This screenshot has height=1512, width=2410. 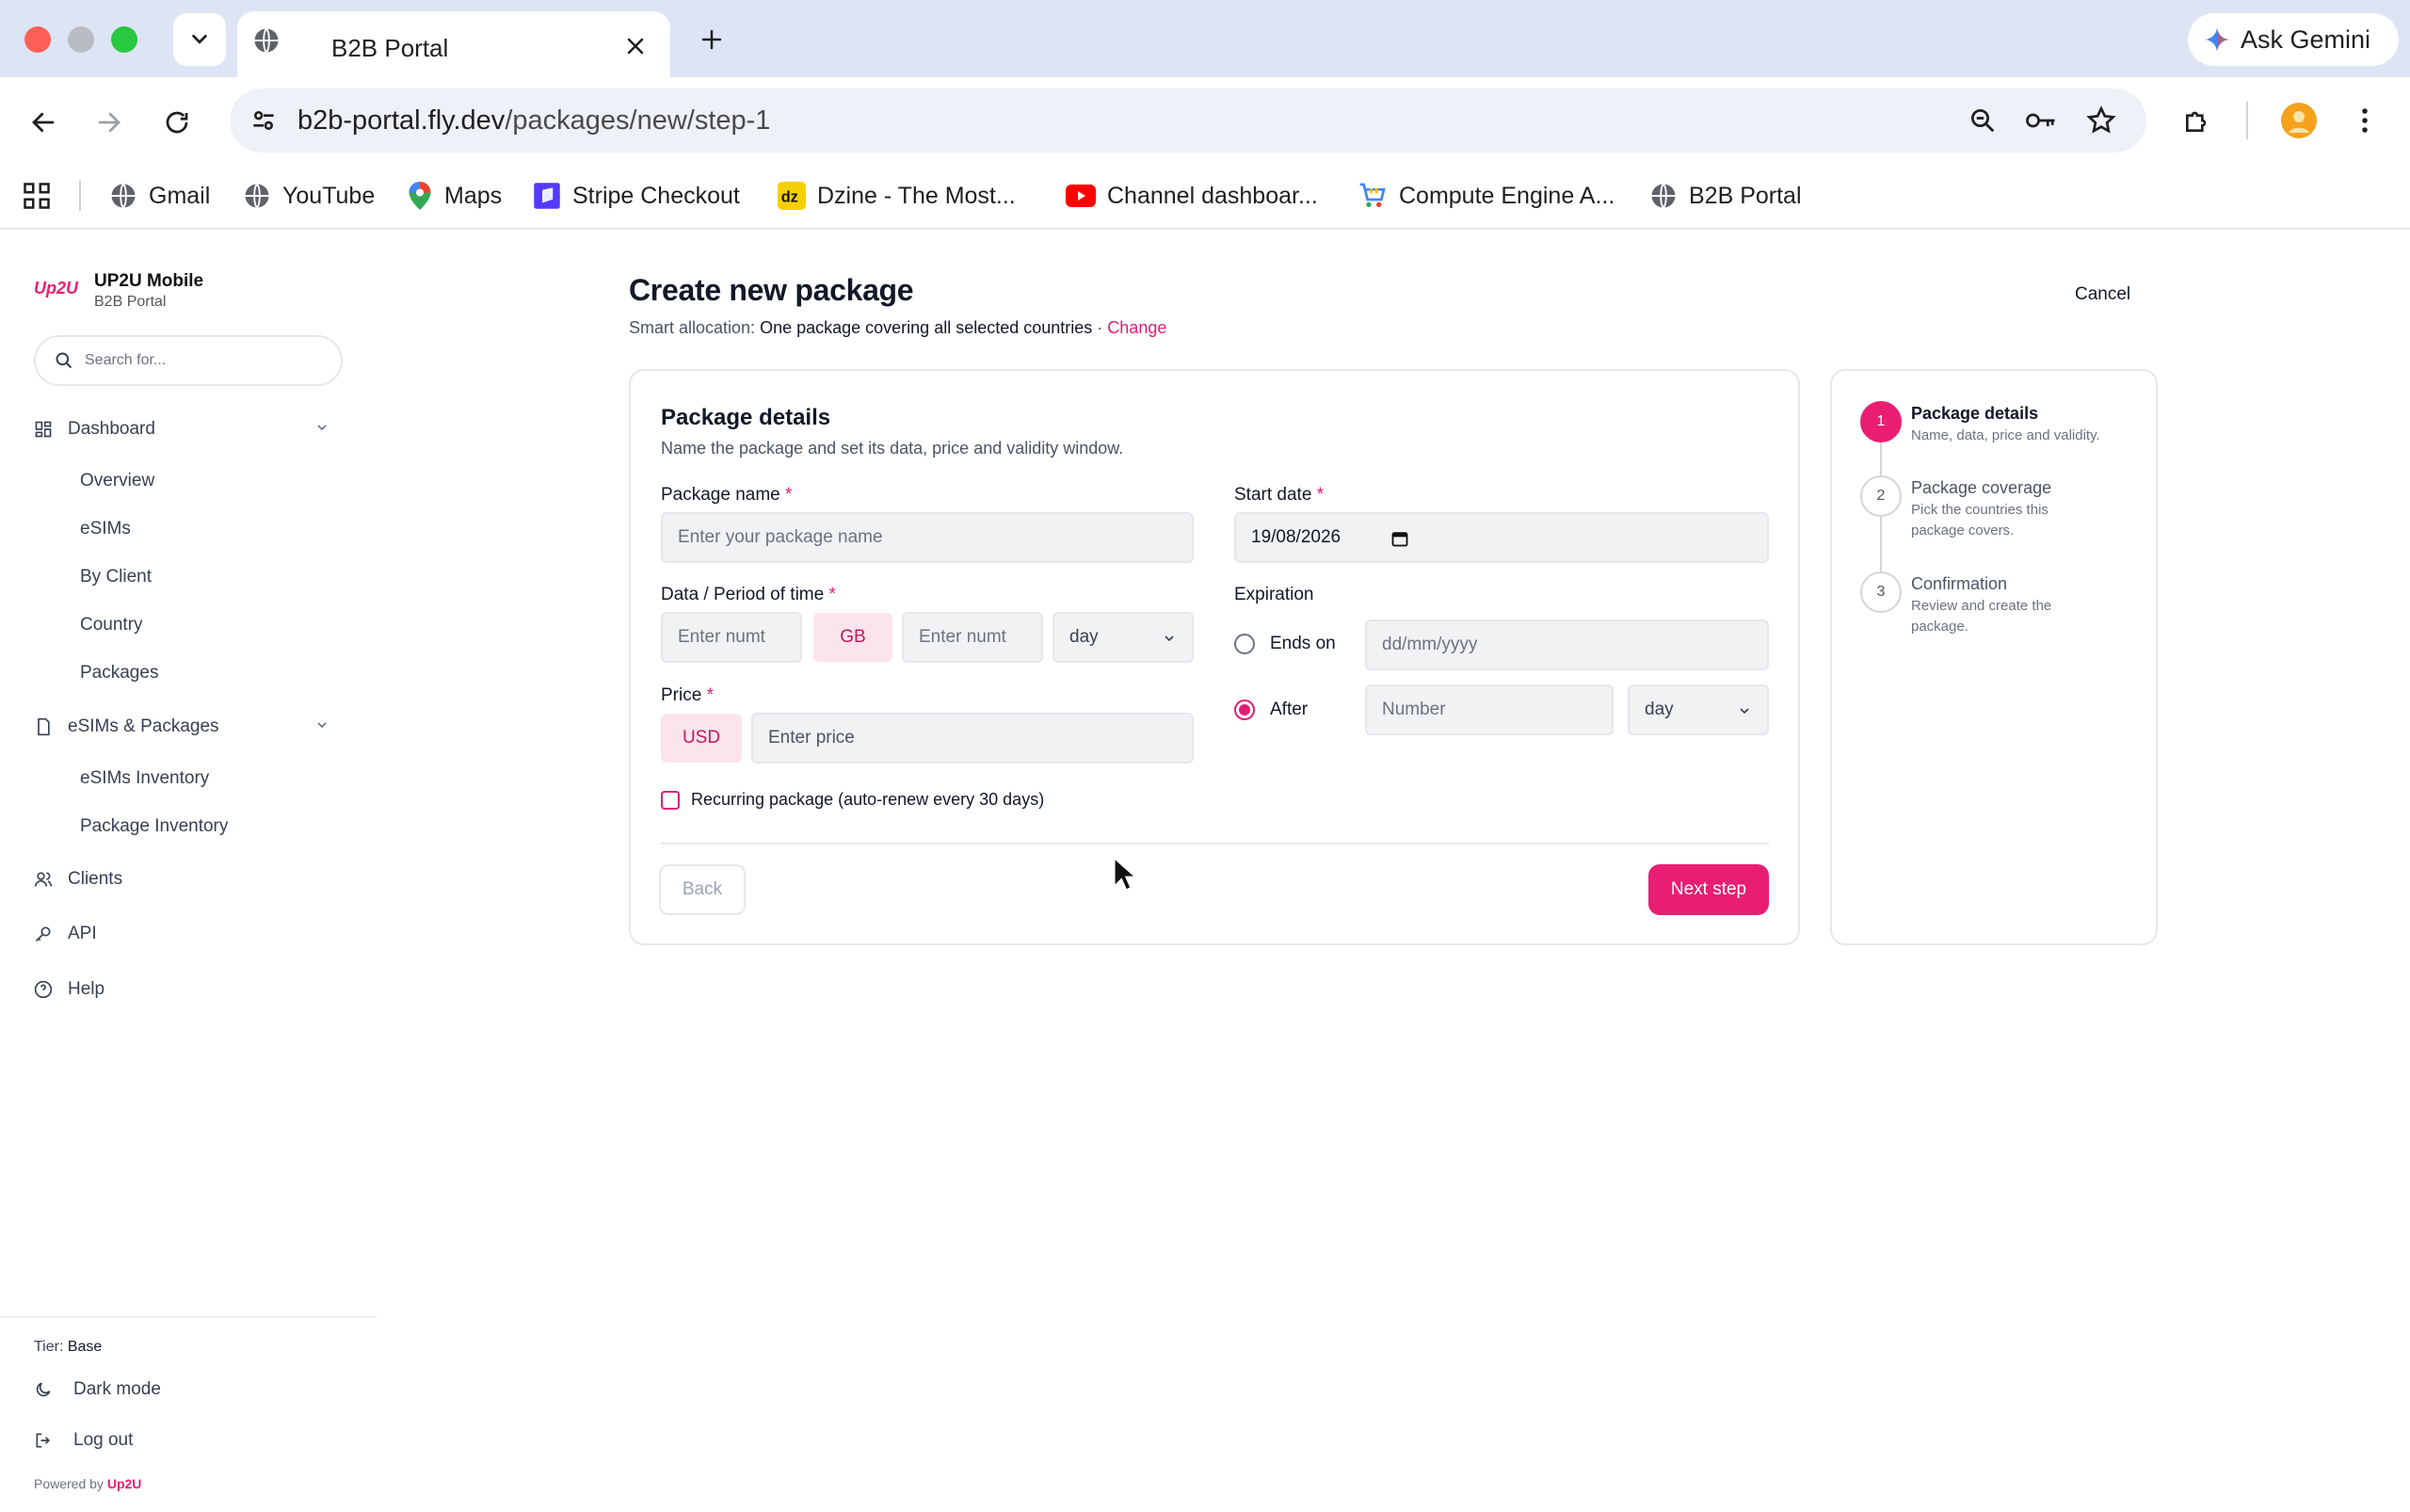 What do you see at coordinates (638, 120) in the screenshot?
I see `url-path: /packages/new/step-1` at bounding box center [638, 120].